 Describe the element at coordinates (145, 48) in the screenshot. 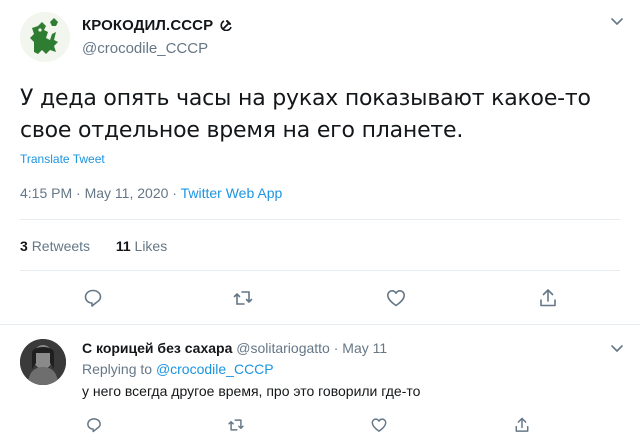

I see `author-handle: @crocodile_CCCP` at that location.